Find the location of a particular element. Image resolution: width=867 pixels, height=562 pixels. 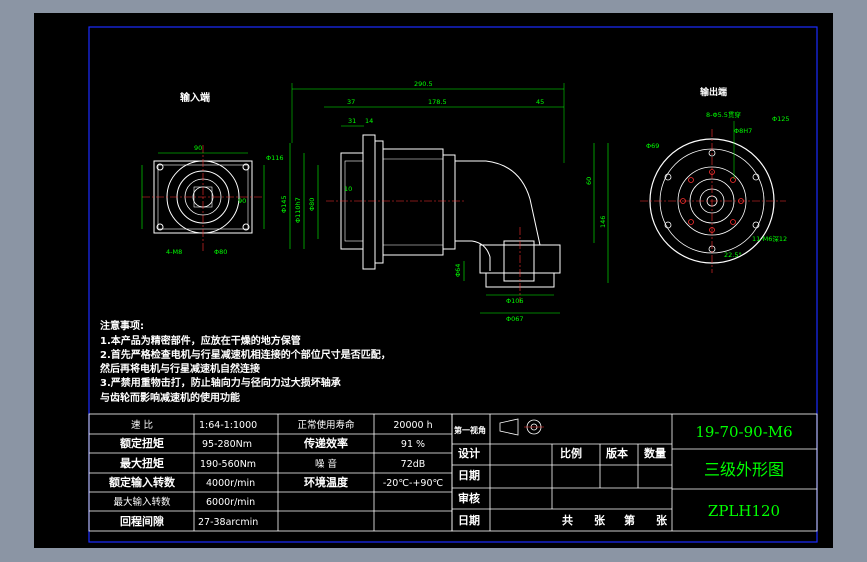

spec-value: 95-280Nm is located at coordinates (227, 444).